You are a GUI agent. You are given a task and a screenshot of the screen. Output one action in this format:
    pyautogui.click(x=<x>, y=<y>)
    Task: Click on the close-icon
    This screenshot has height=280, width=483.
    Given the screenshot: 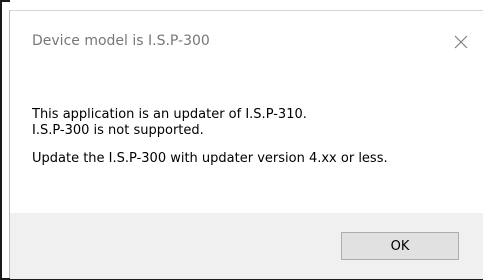 What is the action you would take?
    pyautogui.click(x=461, y=42)
    